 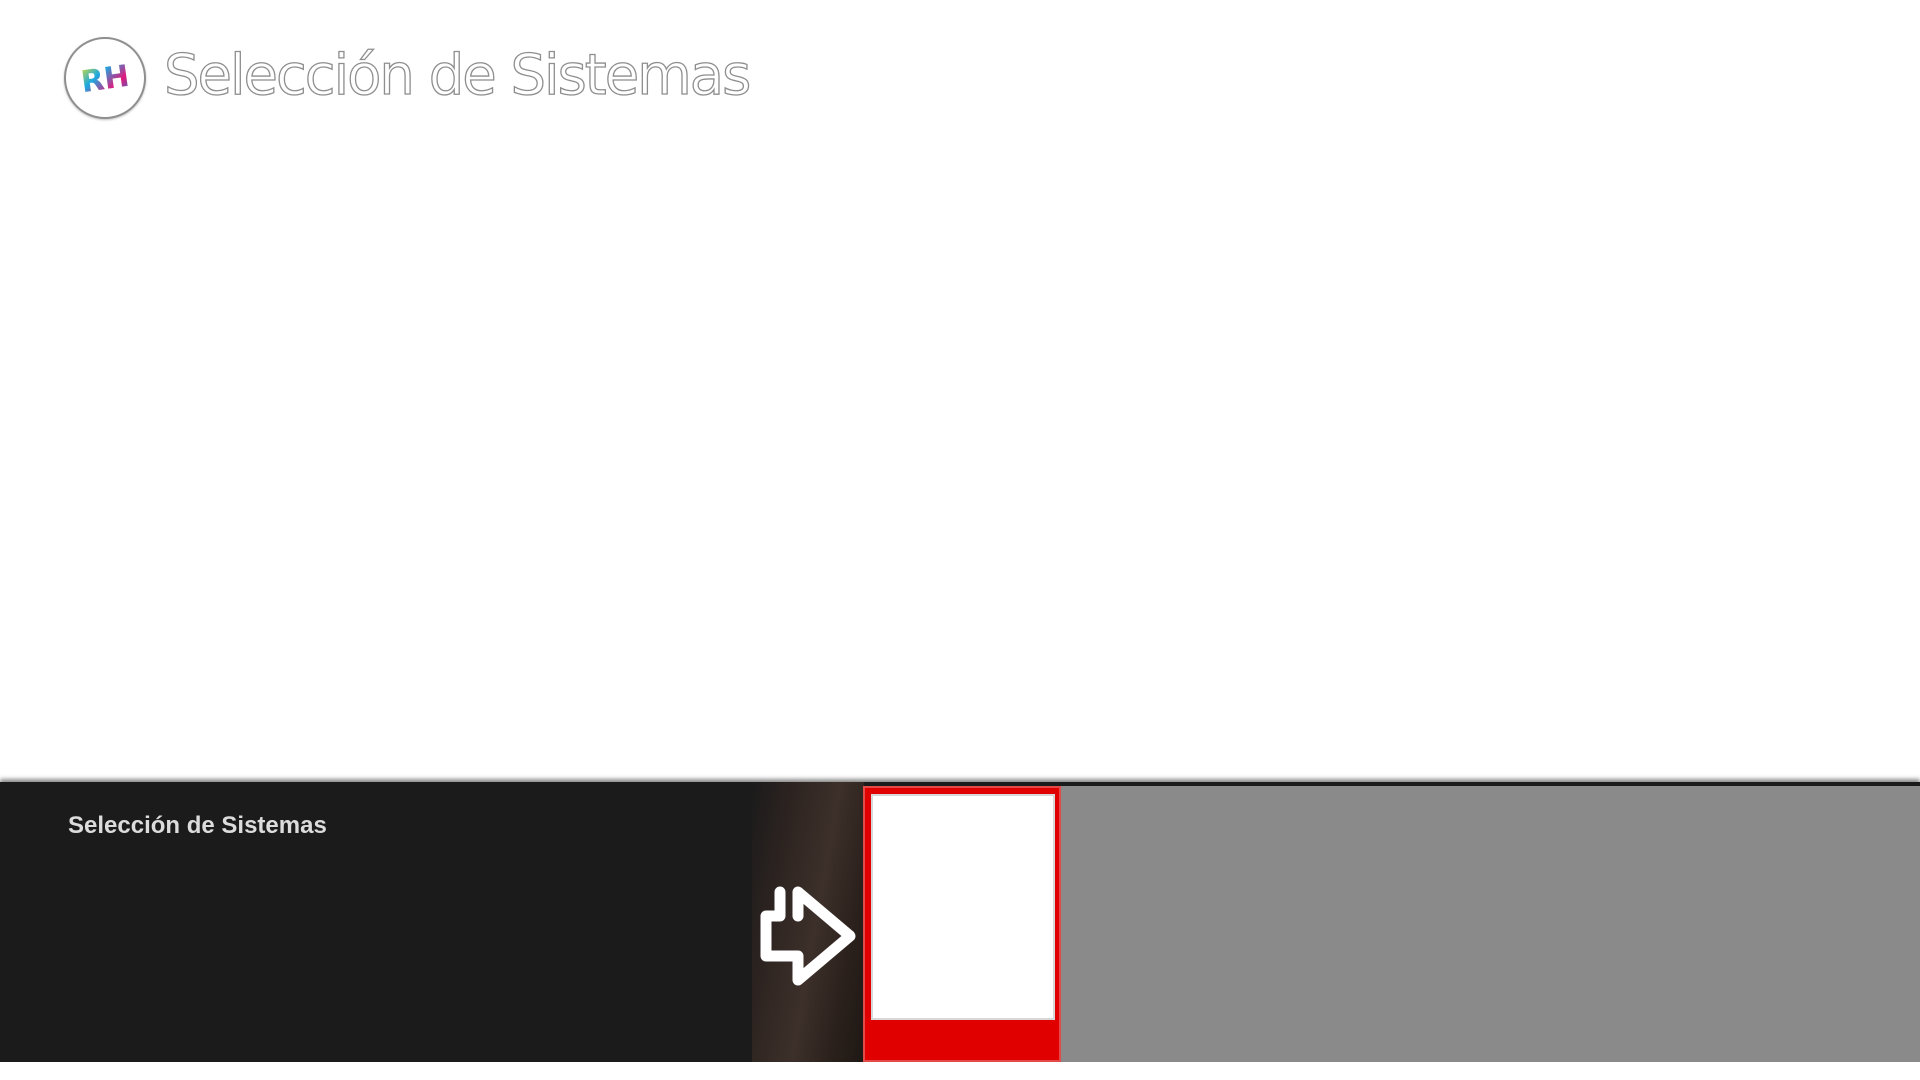 I want to click on svg-text: RH, so click(x=105, y=79).